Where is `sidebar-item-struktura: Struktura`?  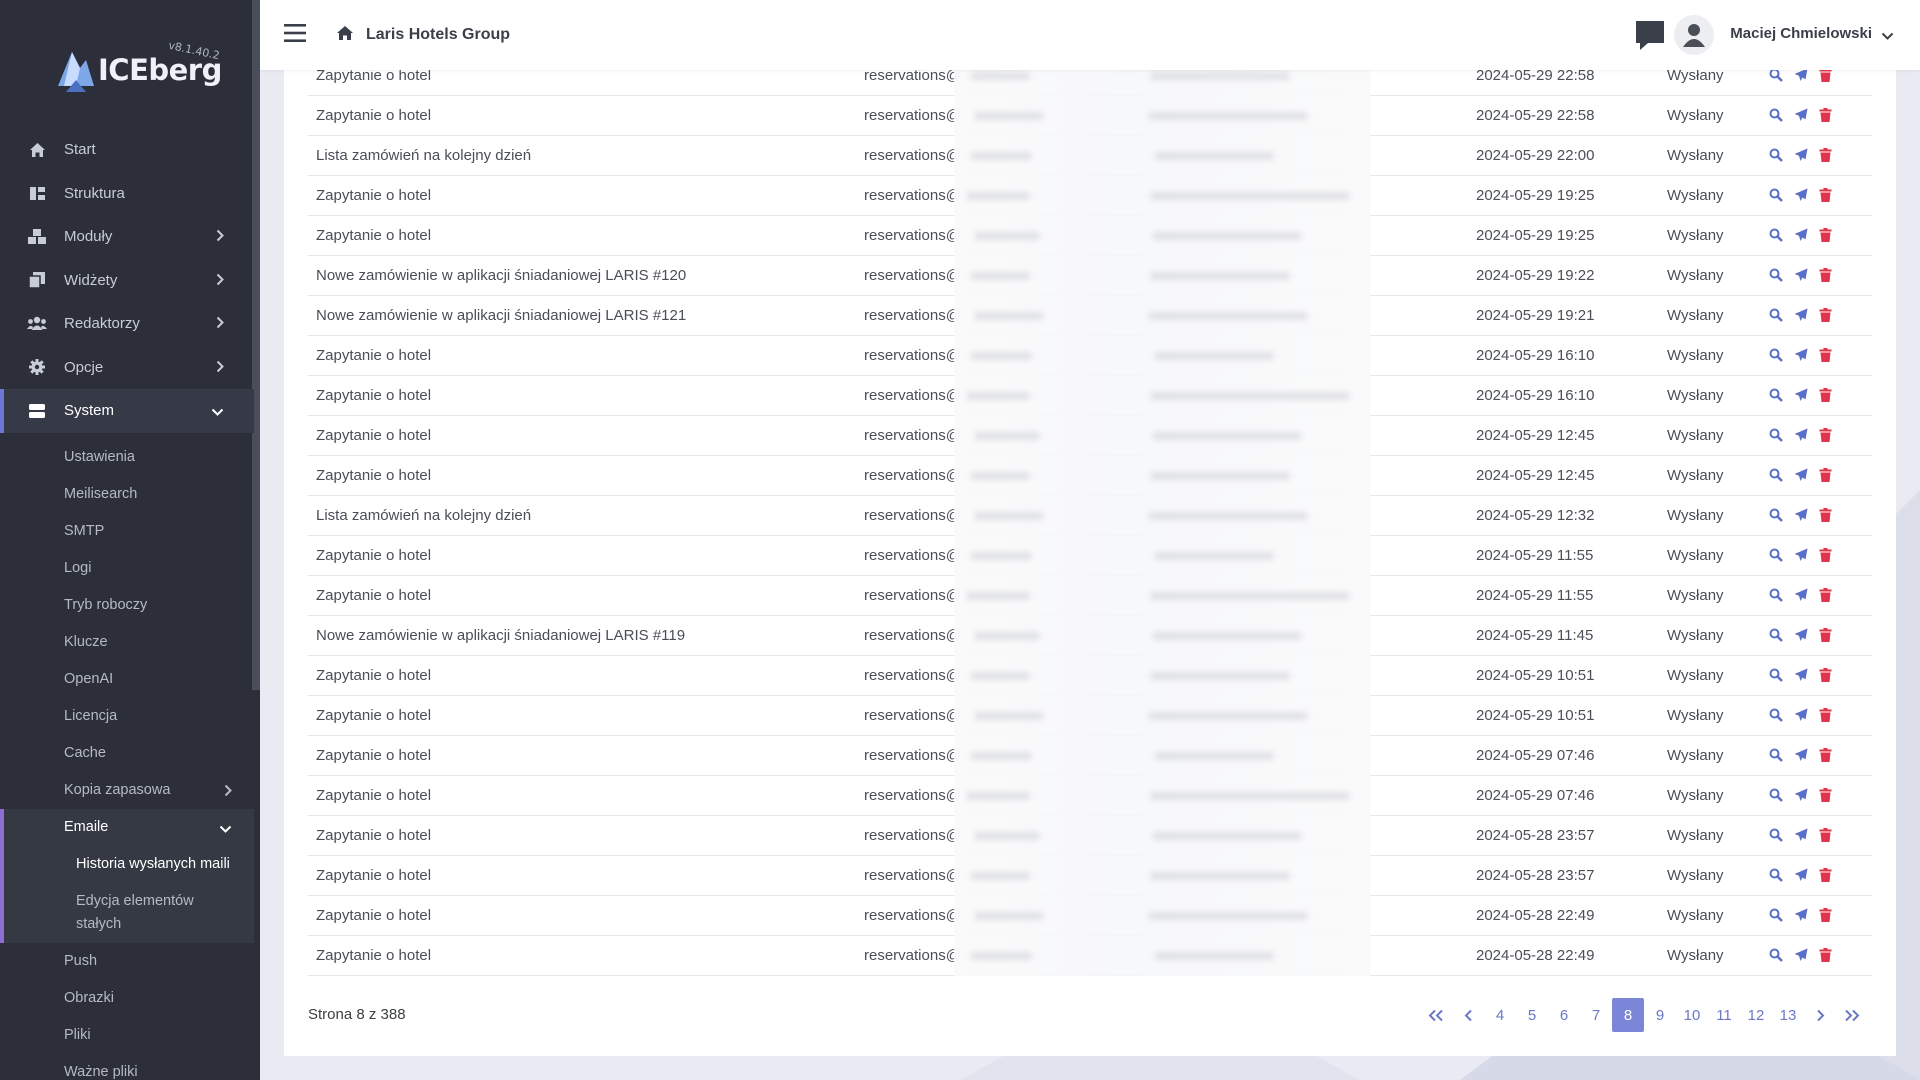 sidebar-item-struktura: Struktura is located at coordinates (127, 194).